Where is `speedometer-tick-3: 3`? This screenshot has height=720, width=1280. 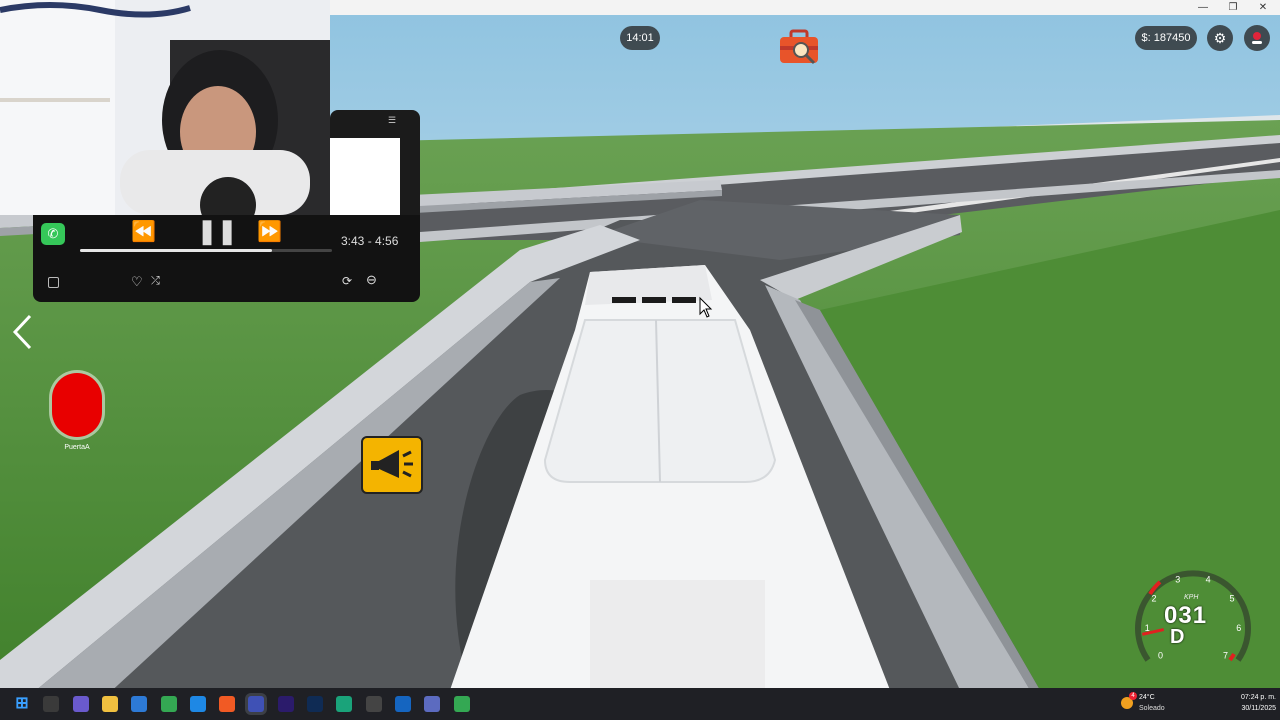
speedometer-tick-3: 3 is located at coordinates (1177, 580).